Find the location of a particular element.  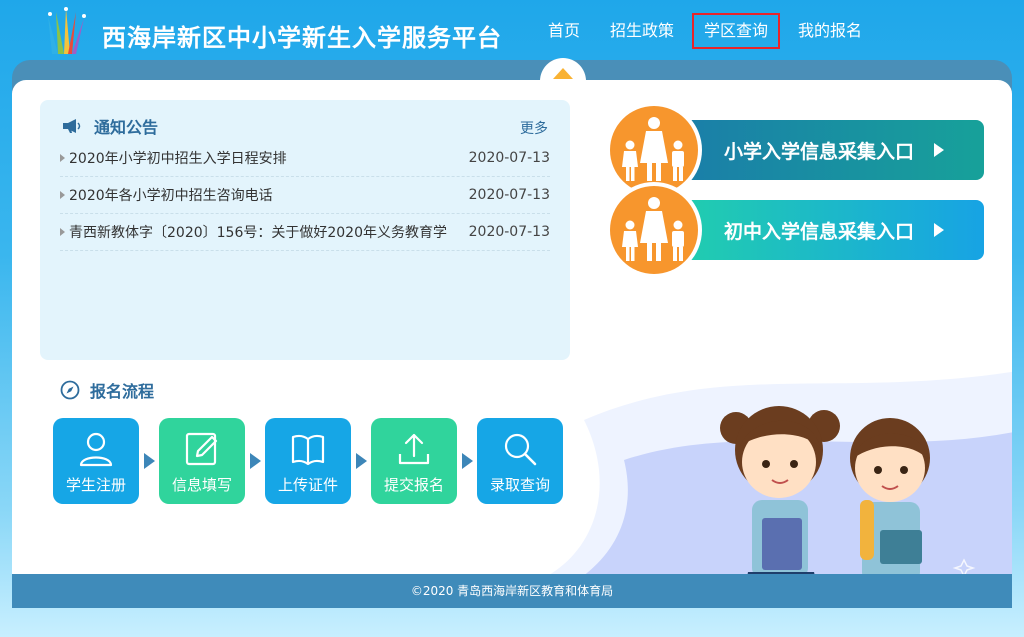

scroll-up-icon is located at coordinates (563, 73).